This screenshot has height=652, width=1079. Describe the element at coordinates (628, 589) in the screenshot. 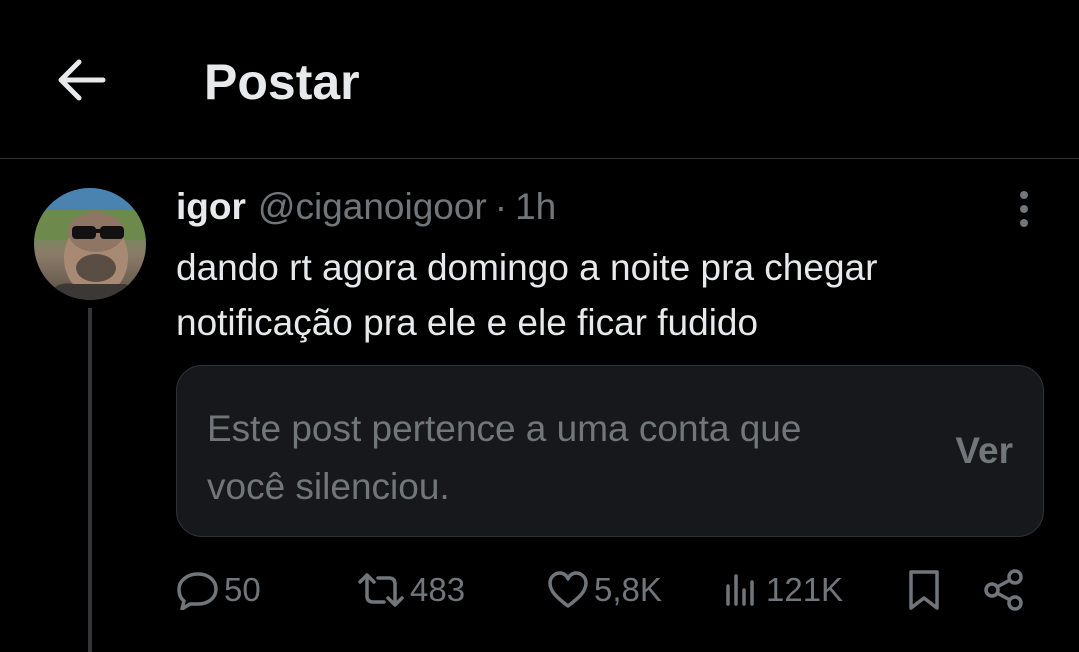

I see `like-count: 5,8K` at that location.